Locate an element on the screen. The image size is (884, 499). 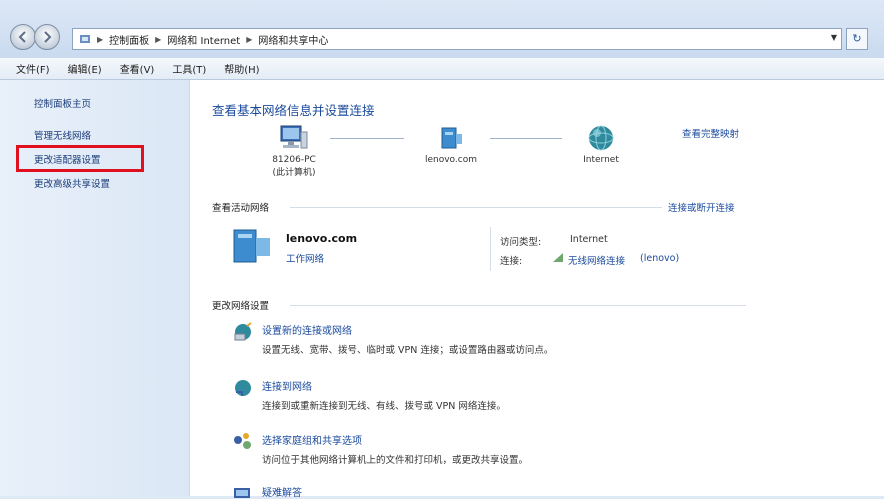
menu-bar: 文件(F) 编辑(E) 查看(V) 工具(T) 帮助(H) is located at coordinates (442, 69).